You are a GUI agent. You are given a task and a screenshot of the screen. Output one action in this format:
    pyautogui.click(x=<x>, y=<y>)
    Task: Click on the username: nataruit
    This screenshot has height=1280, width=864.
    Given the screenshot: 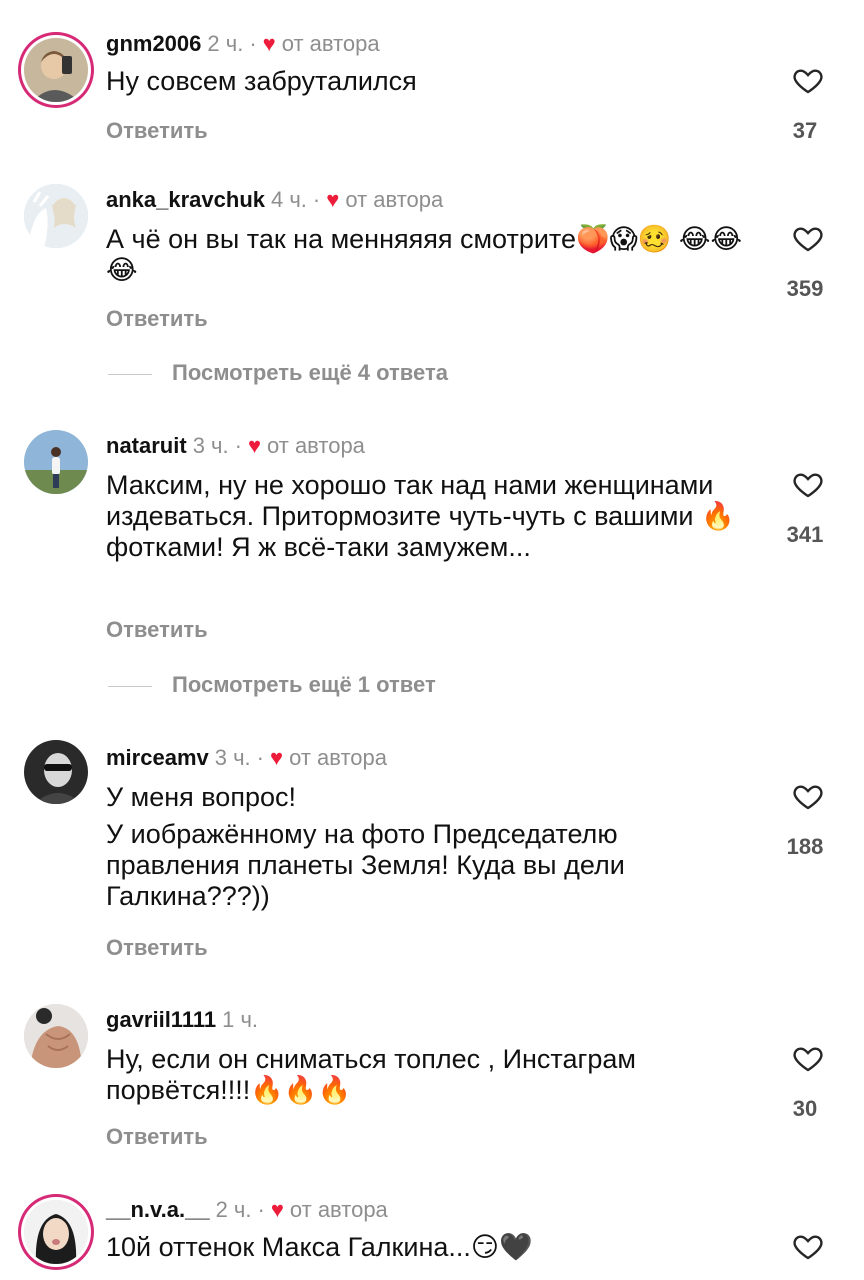 What is the action you would take?
    pyautogui.click(x=146, y=445)
    